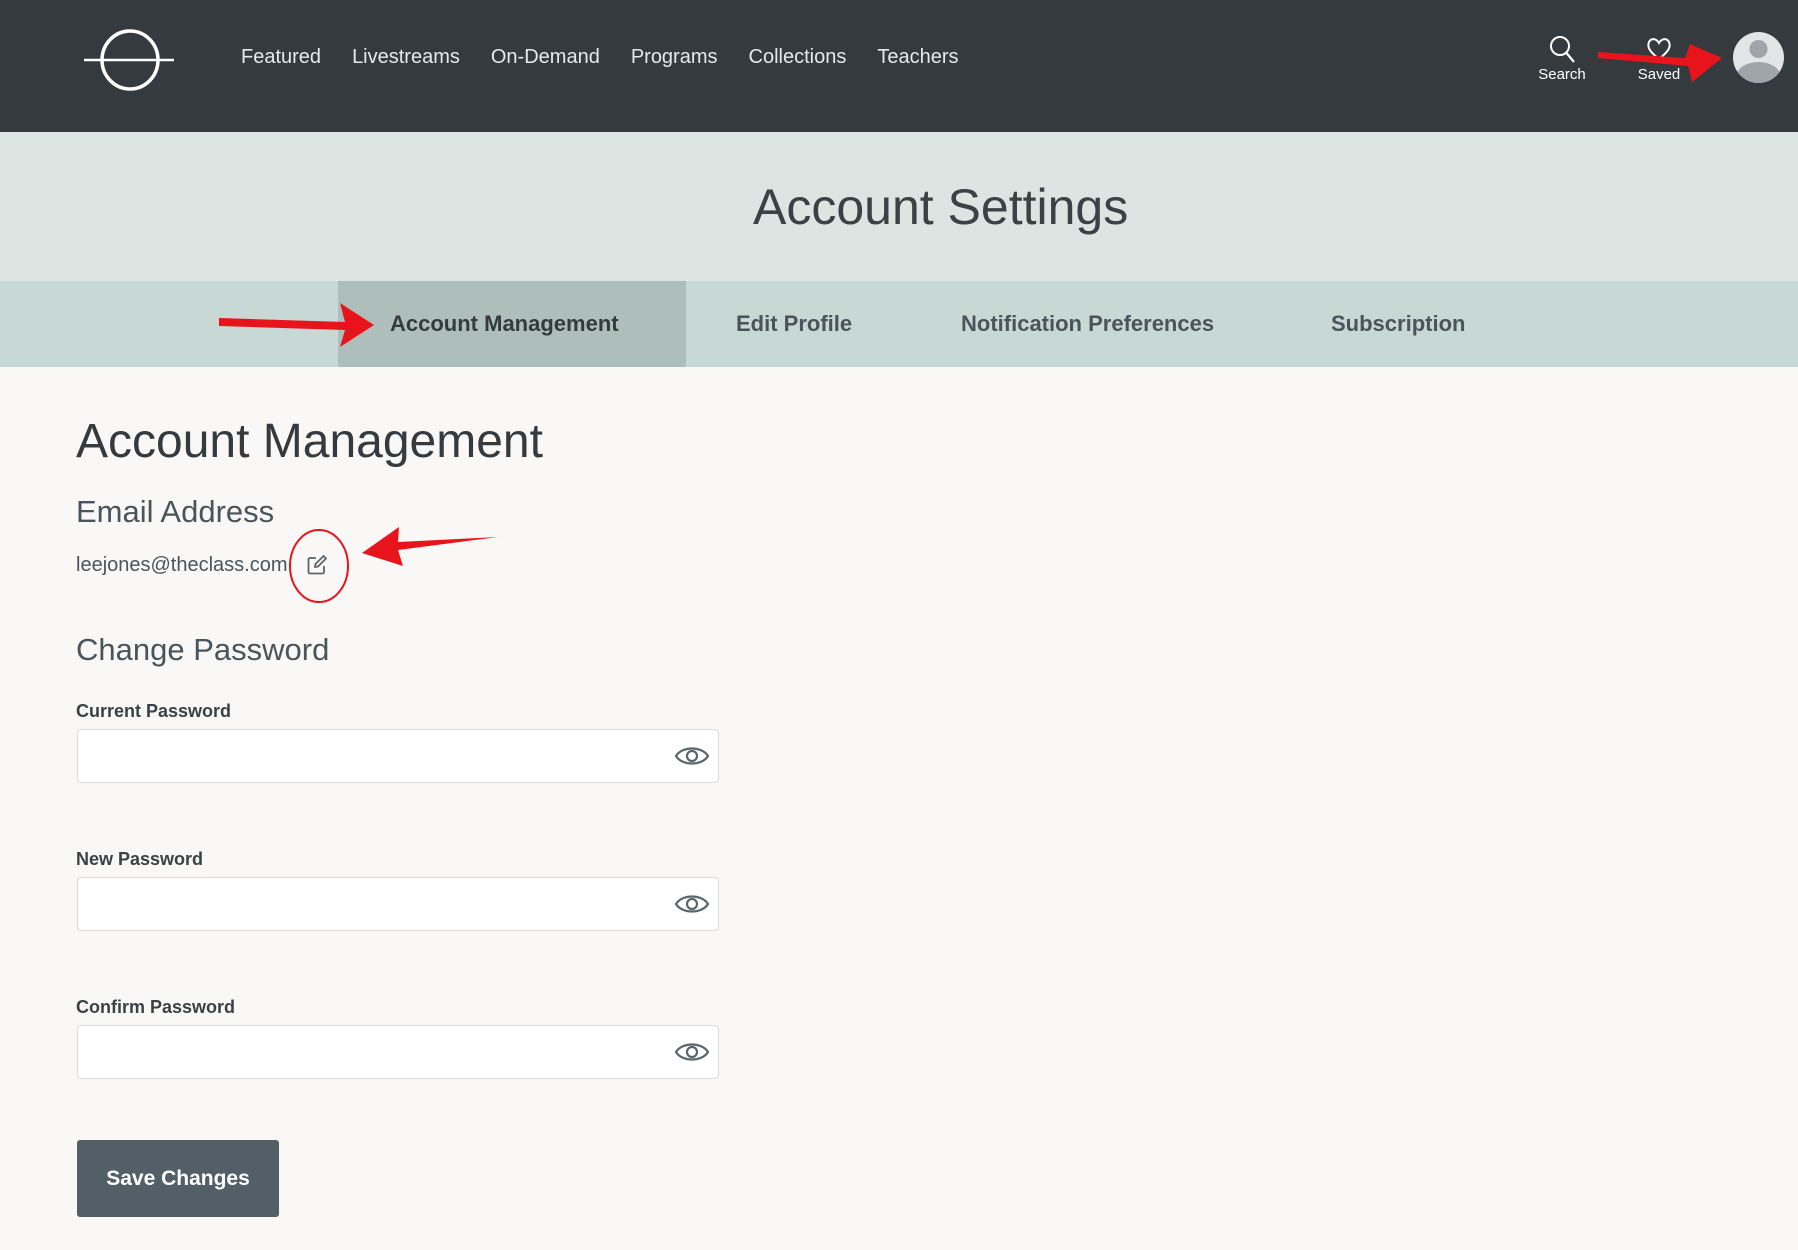 This screenshot has height=1250, width=1798. I want to click on nav-collections: Collections, so click(798, 57).